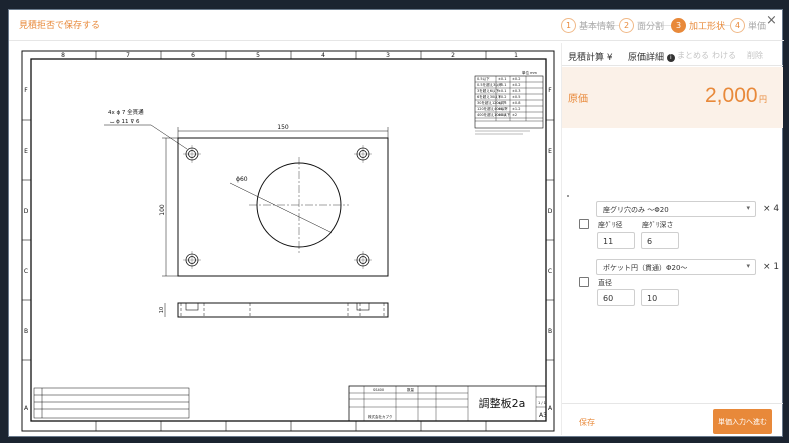  Describe the element at coordinates (125, 122) in the screenshot. I see `svg-text: ⌴ ϕ 11 ⊽ 6` at that location.